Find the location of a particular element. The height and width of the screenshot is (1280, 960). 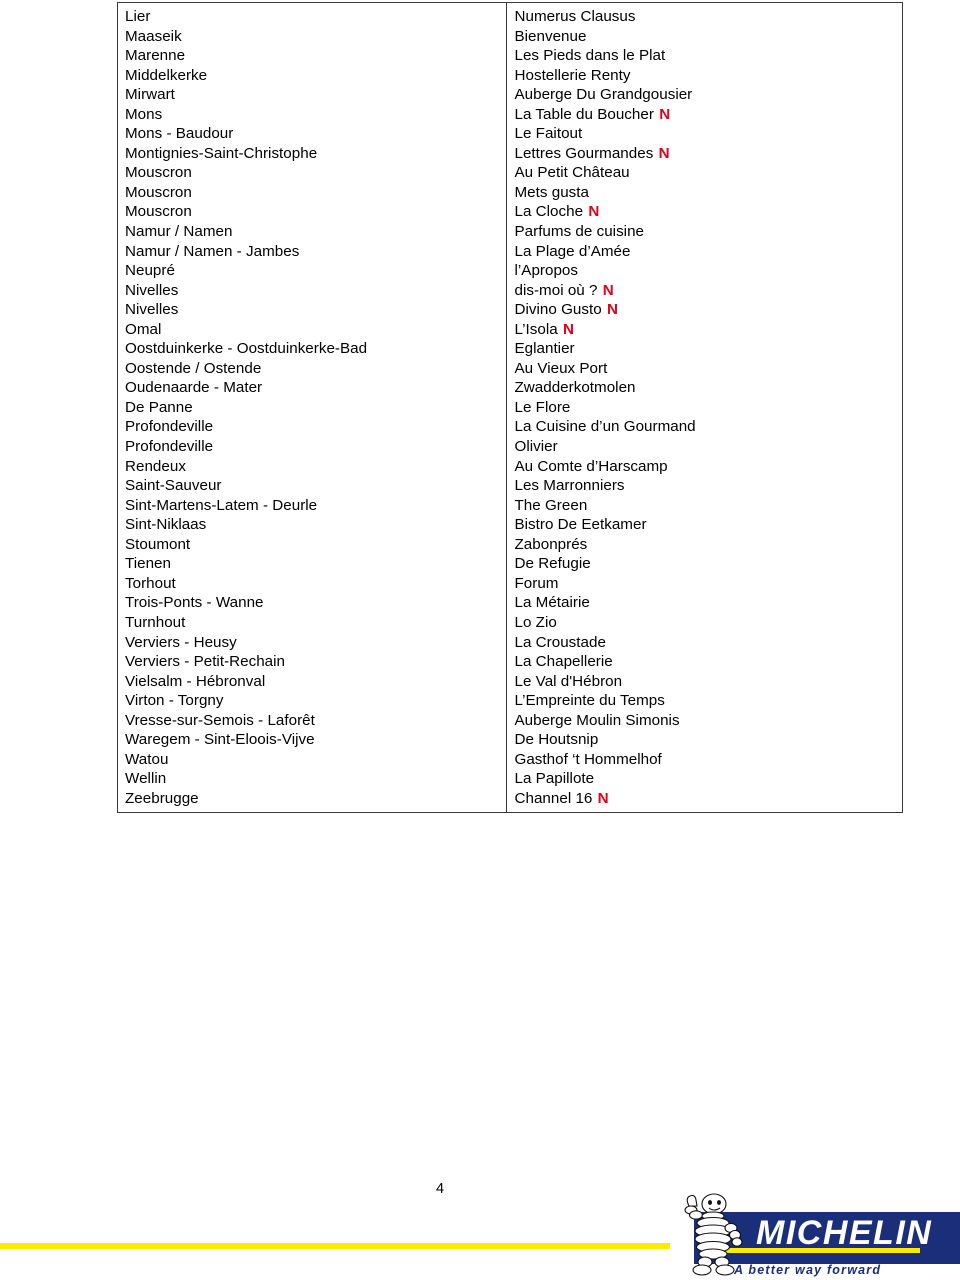

listing-row-establishment: Olivier is located at coordinates (707, 447).